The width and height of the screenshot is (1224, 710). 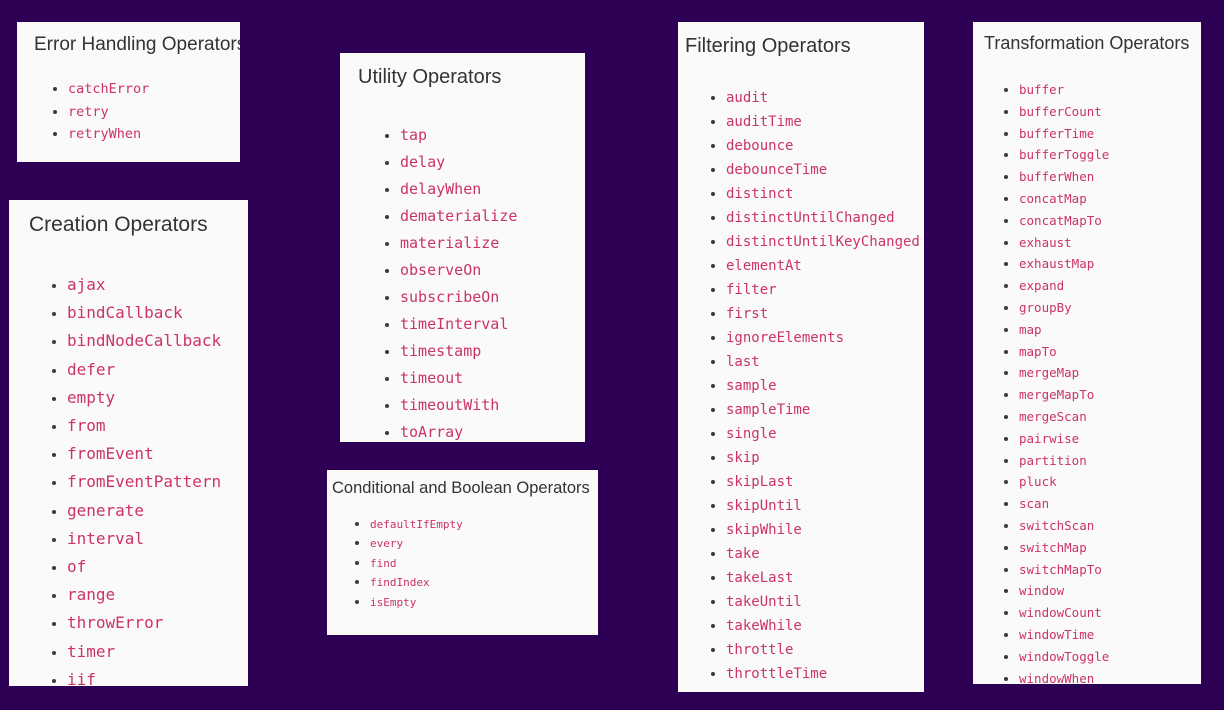 I want to click on operator-link: fromEventPattern, so click(x=144, y=481).